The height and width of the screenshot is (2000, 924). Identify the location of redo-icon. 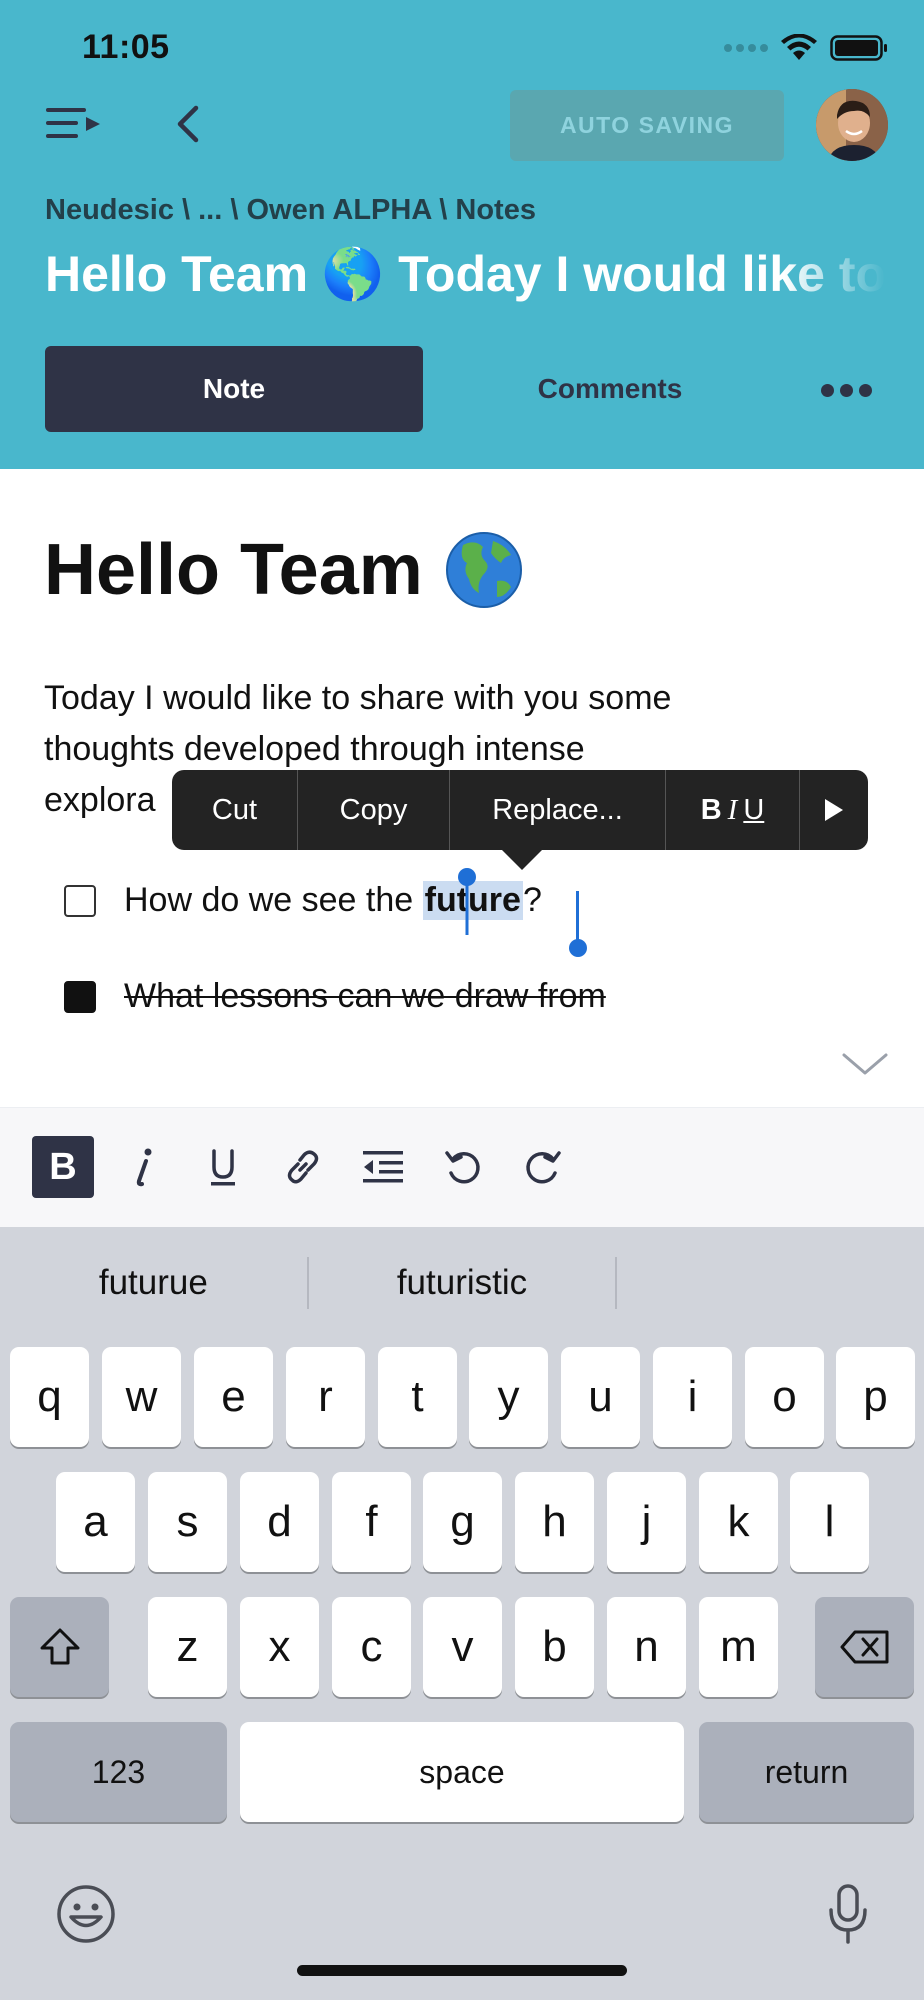
(543, 1167).